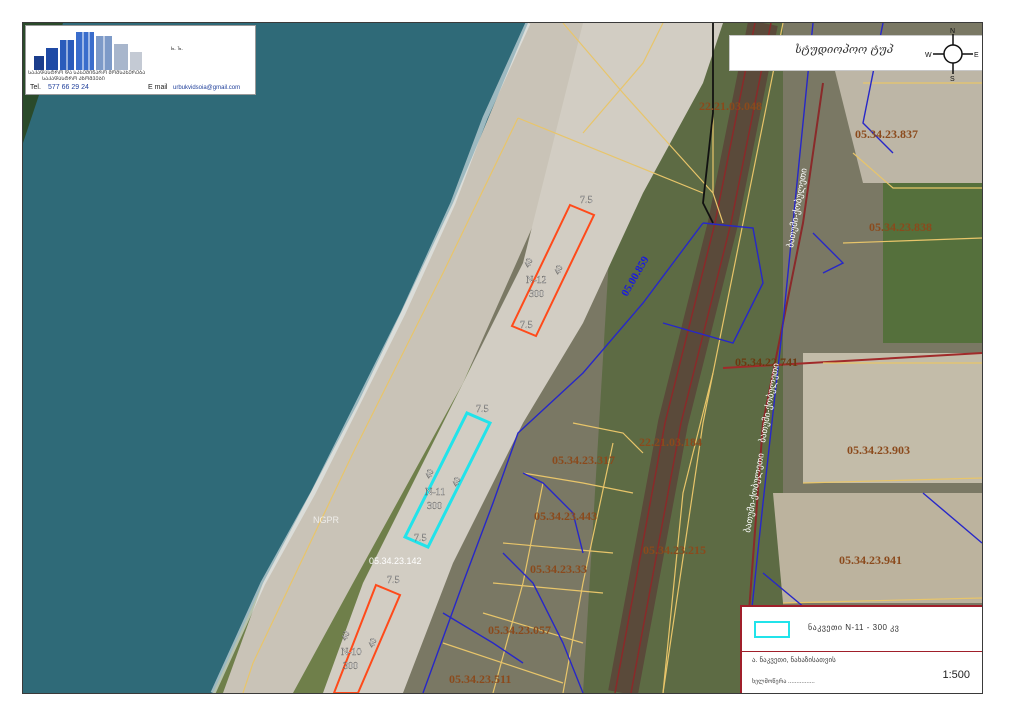 The height and width of the screenshot is (724, 1023). What do you see at coordinates (526, 325) in the screenshot?
I see `plot-n12-bottom: 7.5` at bounding box center [526, 325].